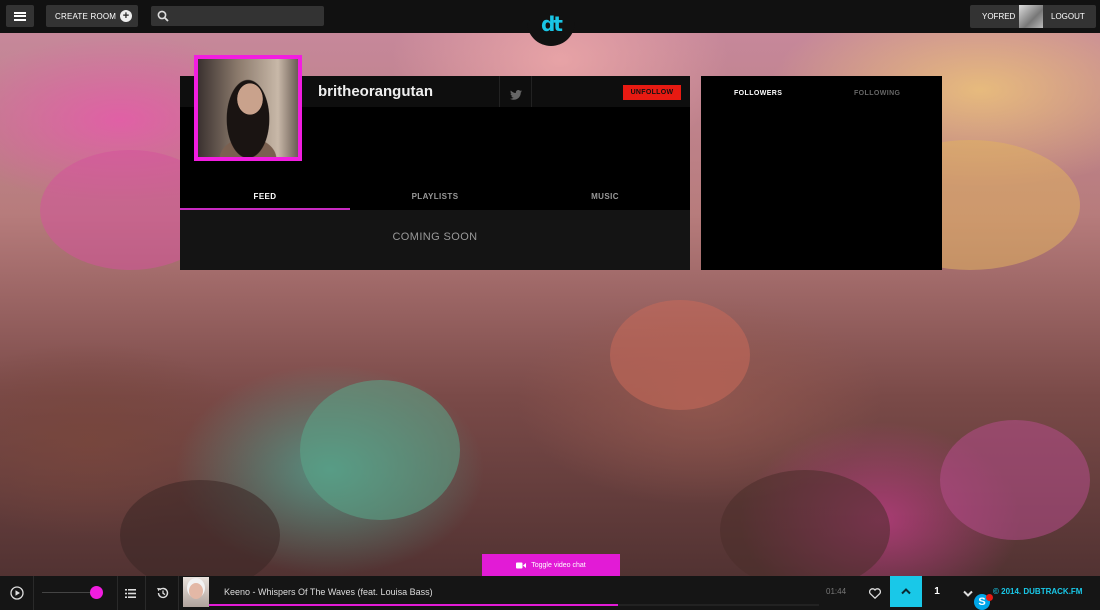  I want to click on menu-button, so click(20, 16).